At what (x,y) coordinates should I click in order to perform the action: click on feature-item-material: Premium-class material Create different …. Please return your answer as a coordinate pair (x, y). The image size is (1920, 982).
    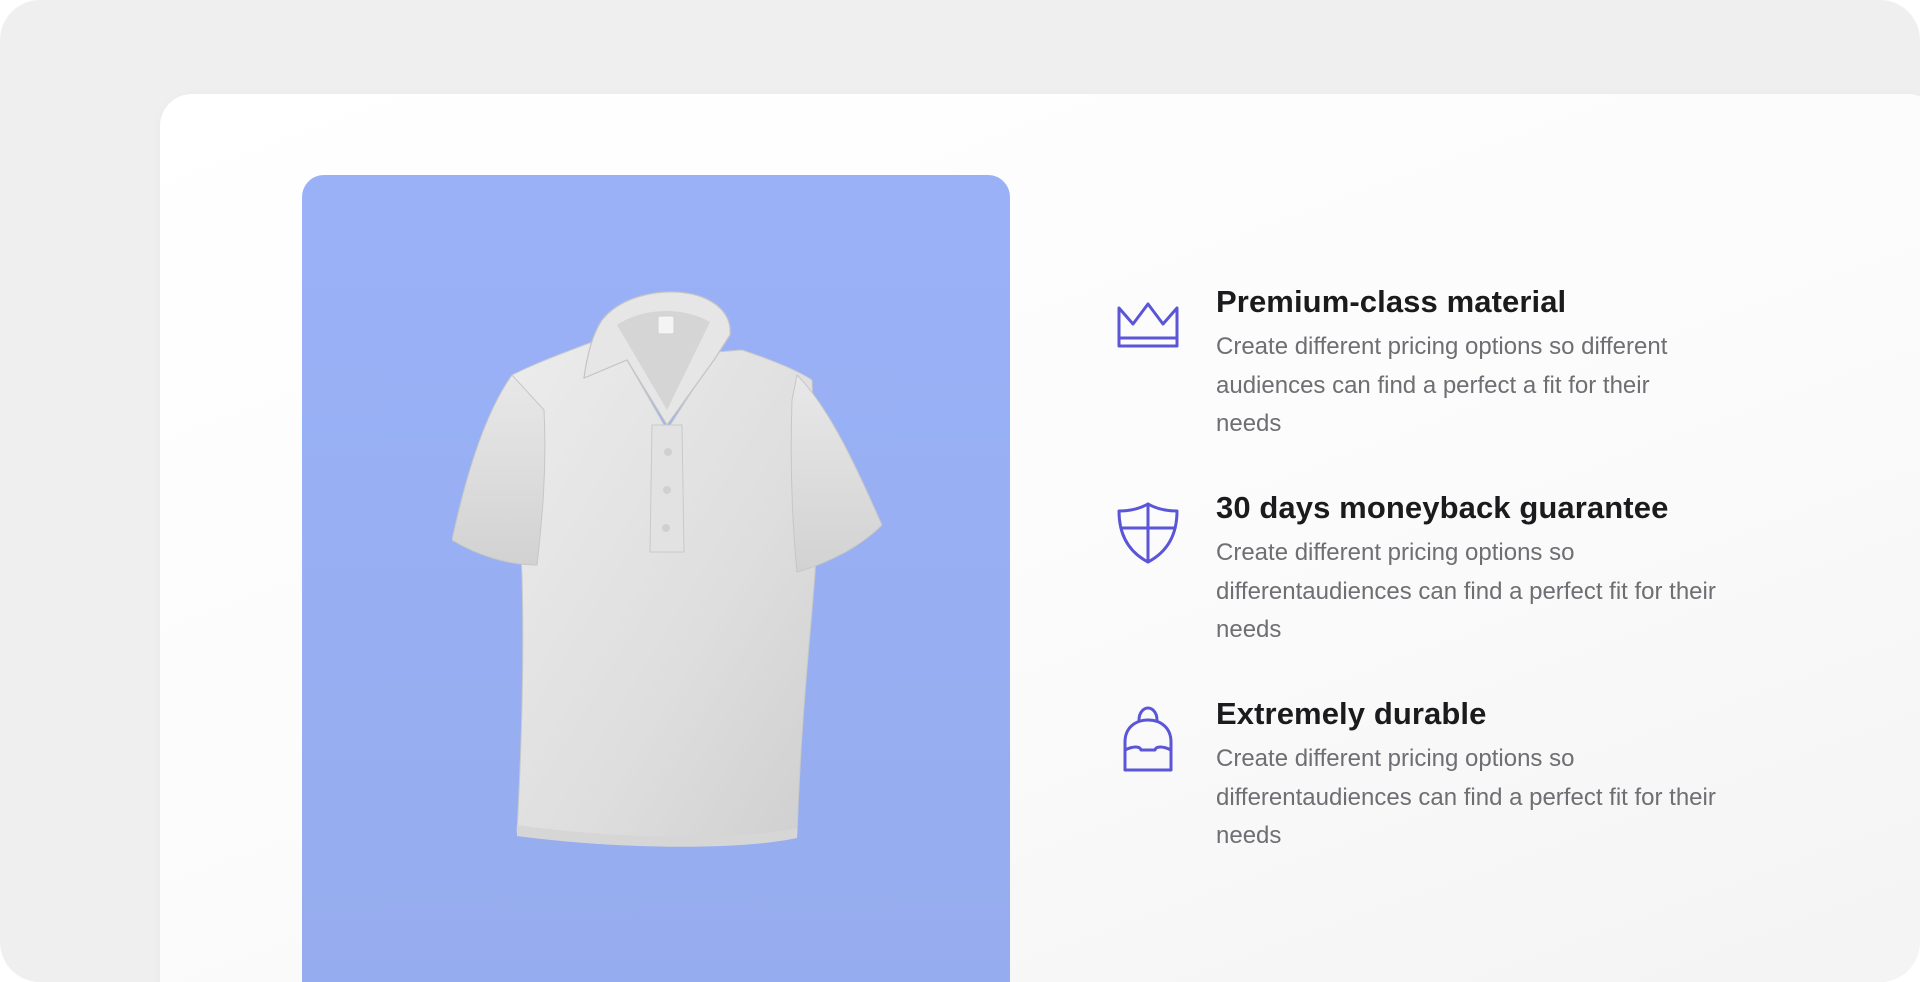
    Looking at the image, I should click on (1425, 385).